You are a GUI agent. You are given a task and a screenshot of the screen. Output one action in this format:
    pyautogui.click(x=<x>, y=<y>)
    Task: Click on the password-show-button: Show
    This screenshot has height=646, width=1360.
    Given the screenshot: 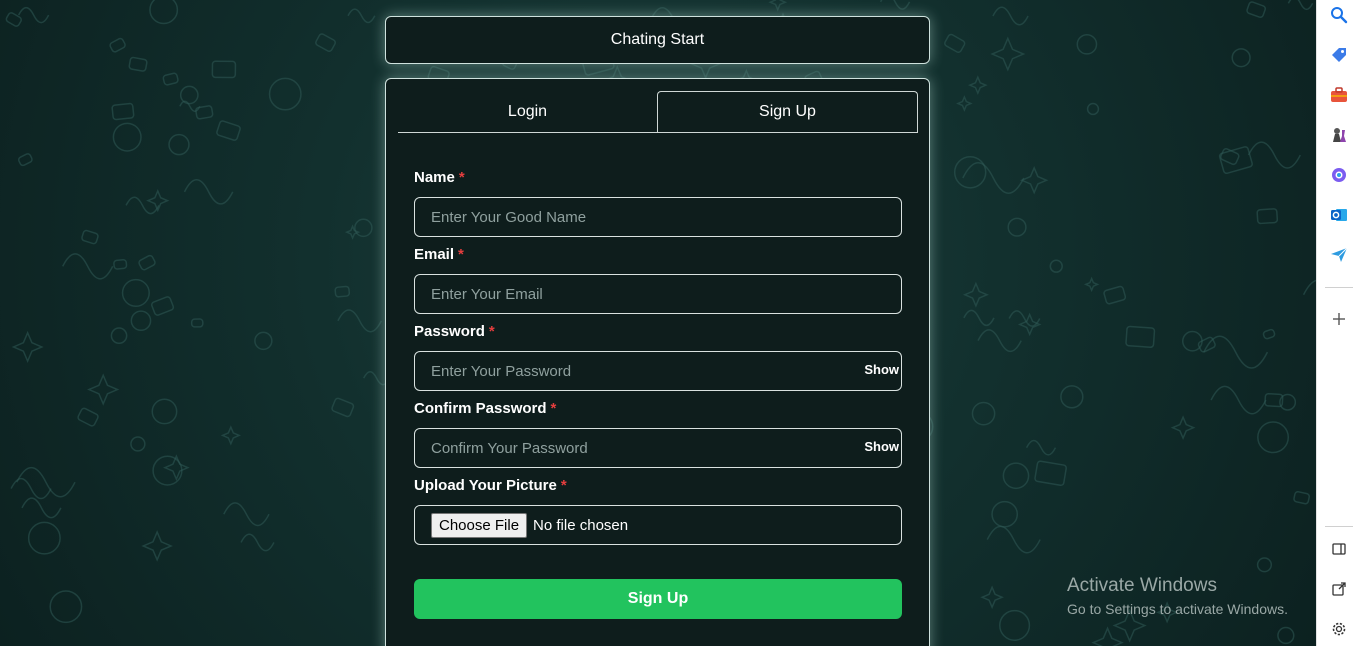 What is the action you would take?
    pyautogui.click(x=881, y=369)
    